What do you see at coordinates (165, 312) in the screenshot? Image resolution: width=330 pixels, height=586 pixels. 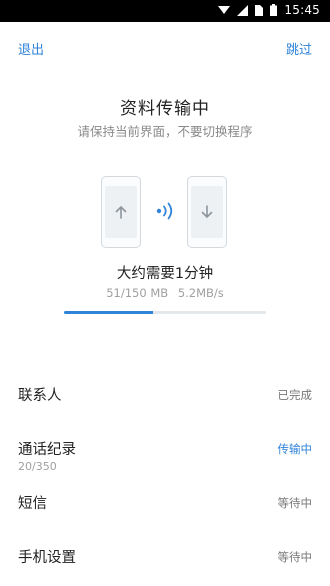 I see `transfer-progress-bar` at bounding box center [165, 312].